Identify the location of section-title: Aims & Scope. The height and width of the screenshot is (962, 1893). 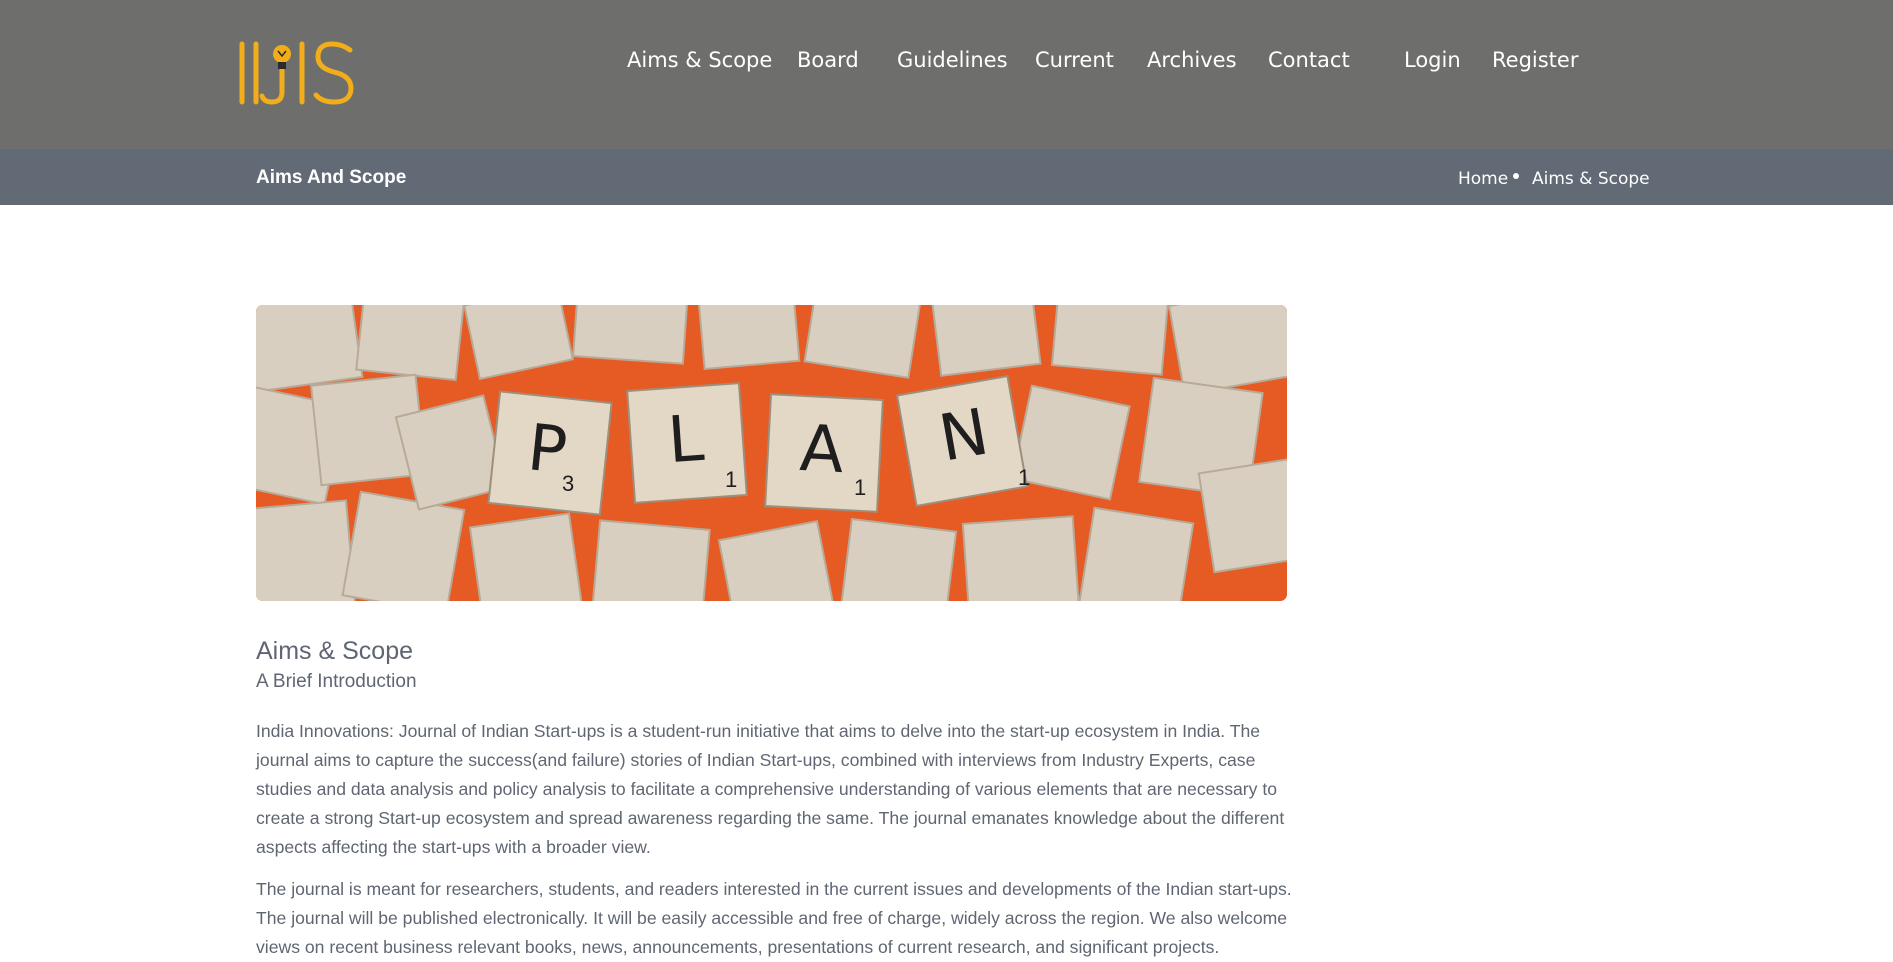
(335, 651).